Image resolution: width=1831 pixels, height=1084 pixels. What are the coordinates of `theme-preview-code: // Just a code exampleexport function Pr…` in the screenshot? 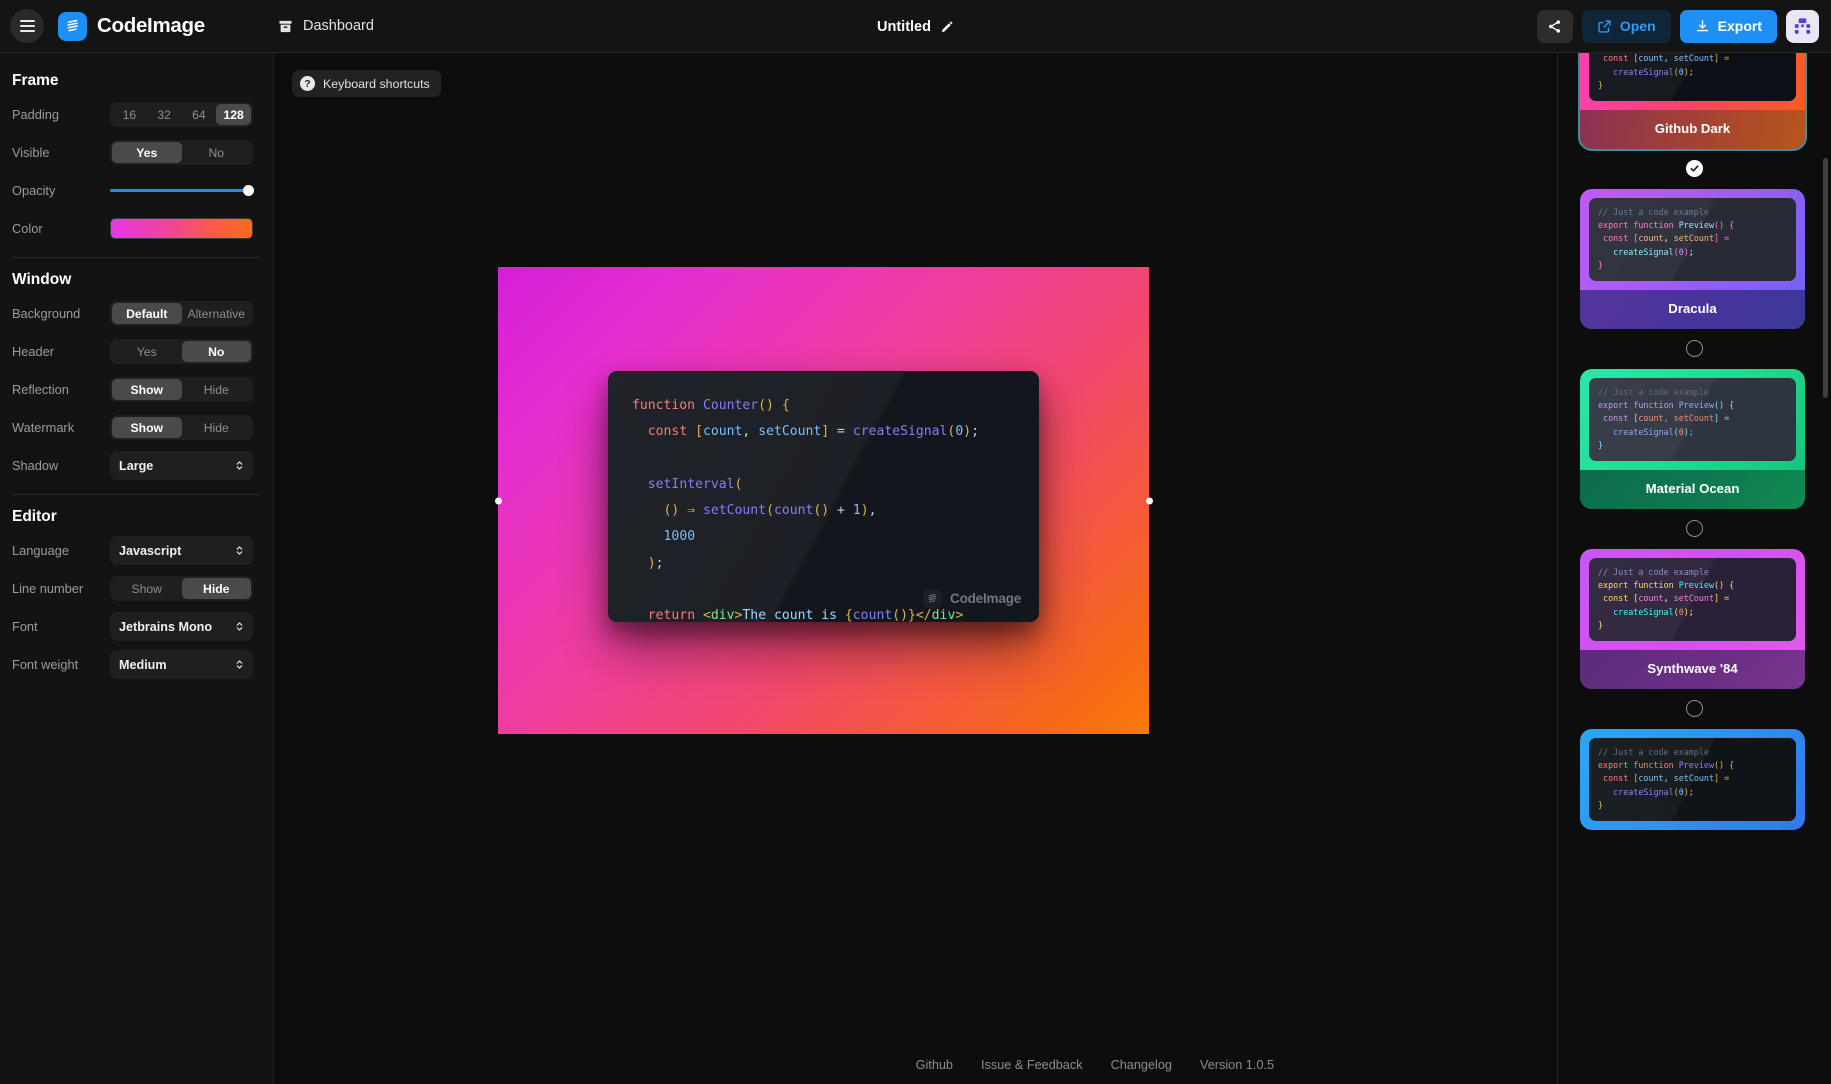 It's located at (1692, 780).